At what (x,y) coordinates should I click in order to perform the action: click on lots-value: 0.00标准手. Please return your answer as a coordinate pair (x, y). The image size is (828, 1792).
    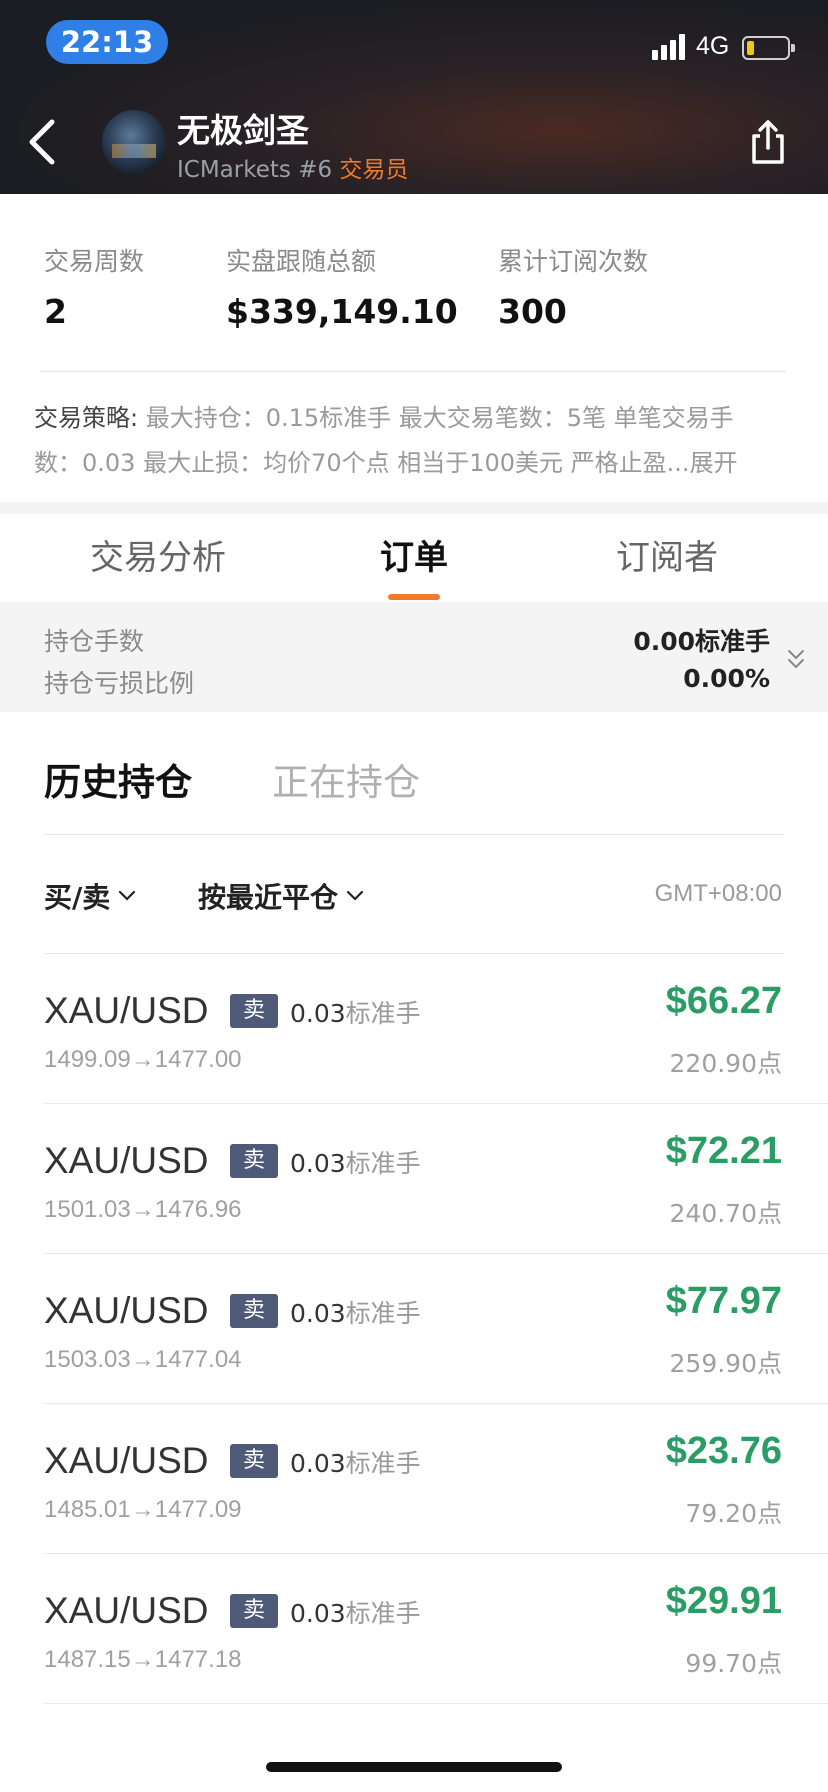
    Looking at the image, I should click on (701, 641).